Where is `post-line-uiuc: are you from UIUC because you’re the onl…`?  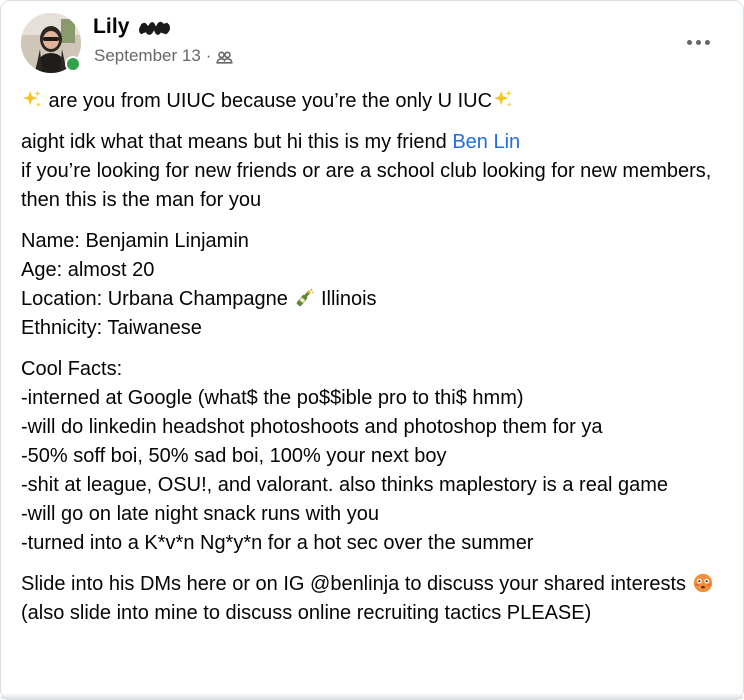 post-line-uiuc: are you from UIUC because you’re the onl… is located at coordinates (371, 101).